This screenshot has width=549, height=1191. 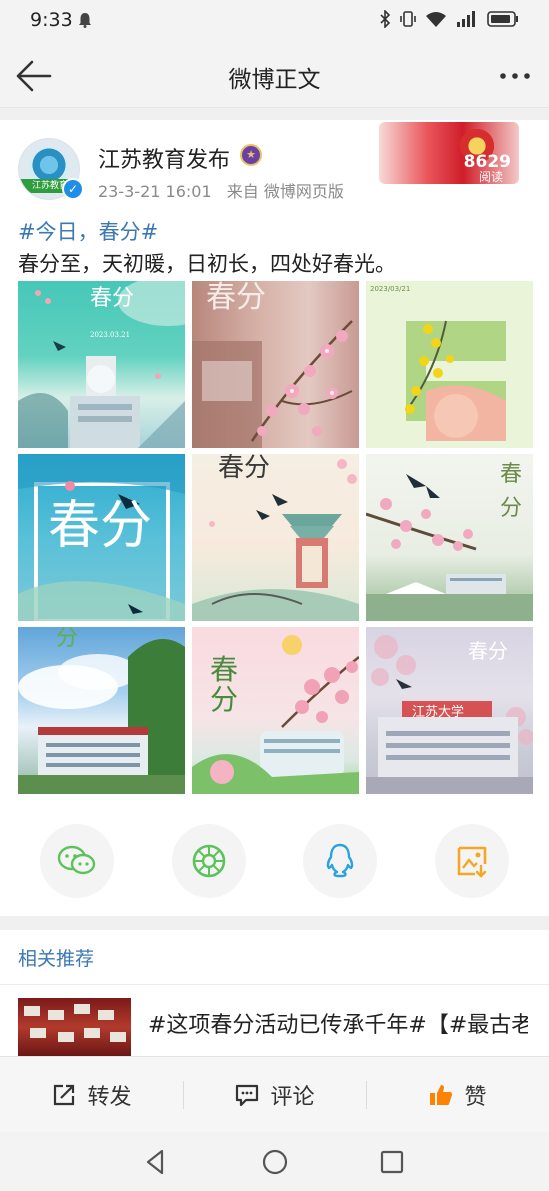 I want to click on repost-icon, so click(x=64, y=1095).